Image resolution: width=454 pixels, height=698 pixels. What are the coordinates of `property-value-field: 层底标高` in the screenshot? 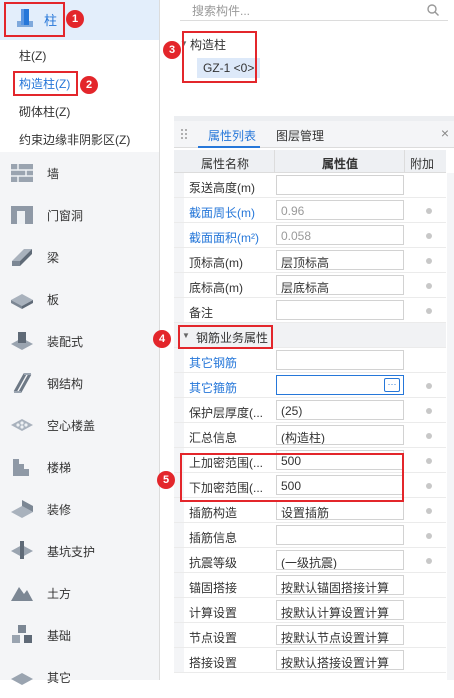 It's located at (340, 285).